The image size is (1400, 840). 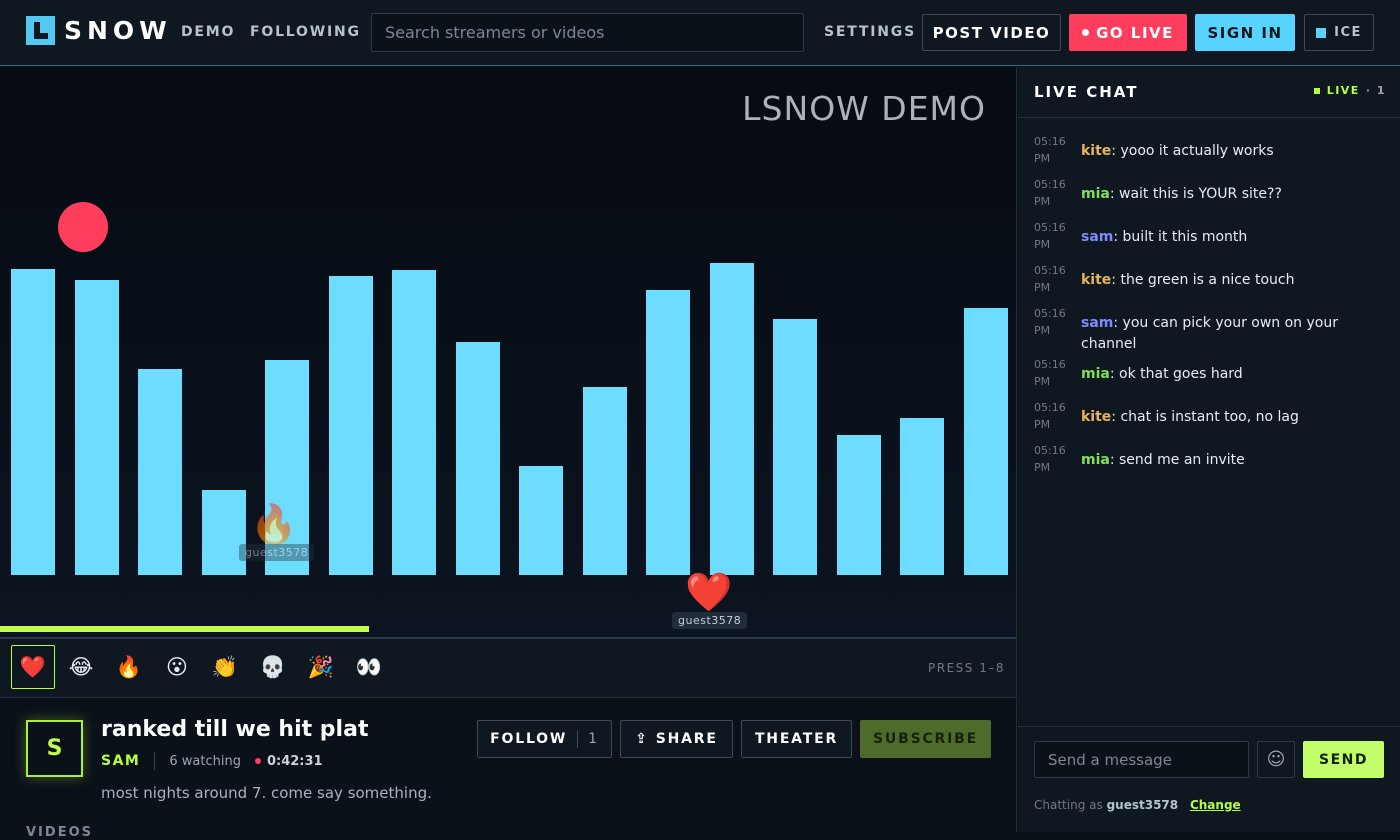 I want to click on chatting-as-label: Chatting as, so click(x=1068, y=805).